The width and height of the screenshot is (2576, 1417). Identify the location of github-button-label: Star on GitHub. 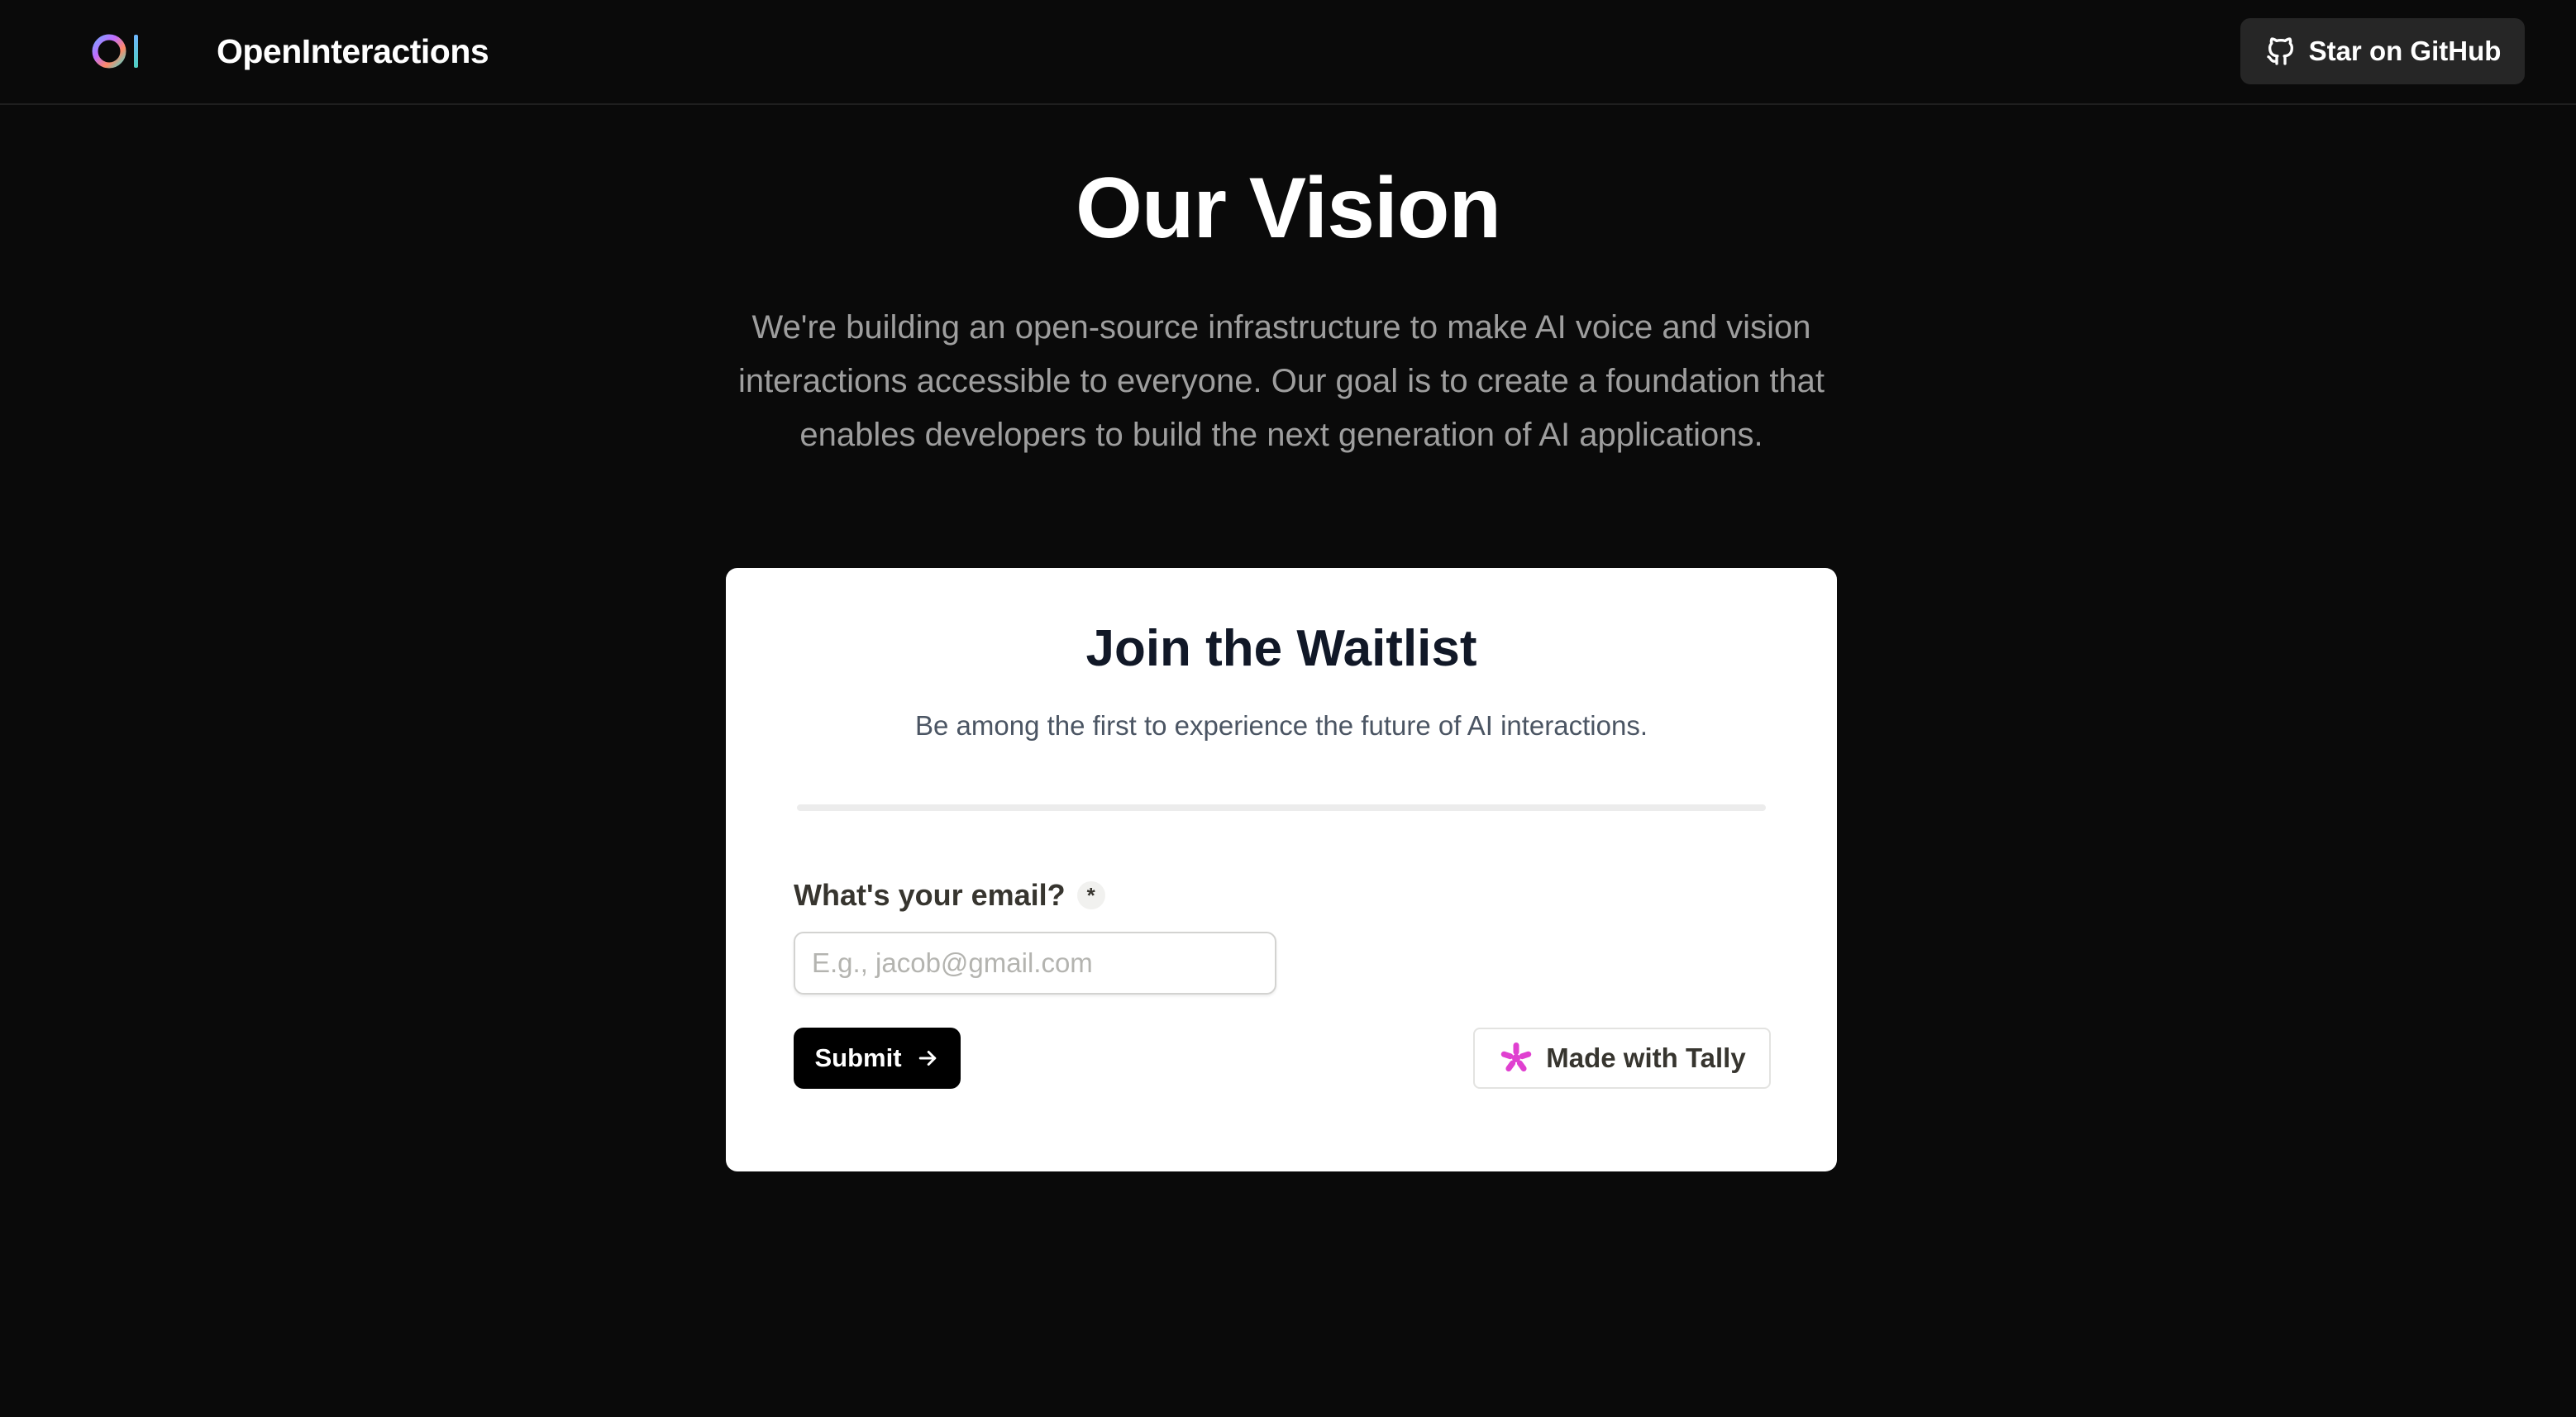
(2405, 51).